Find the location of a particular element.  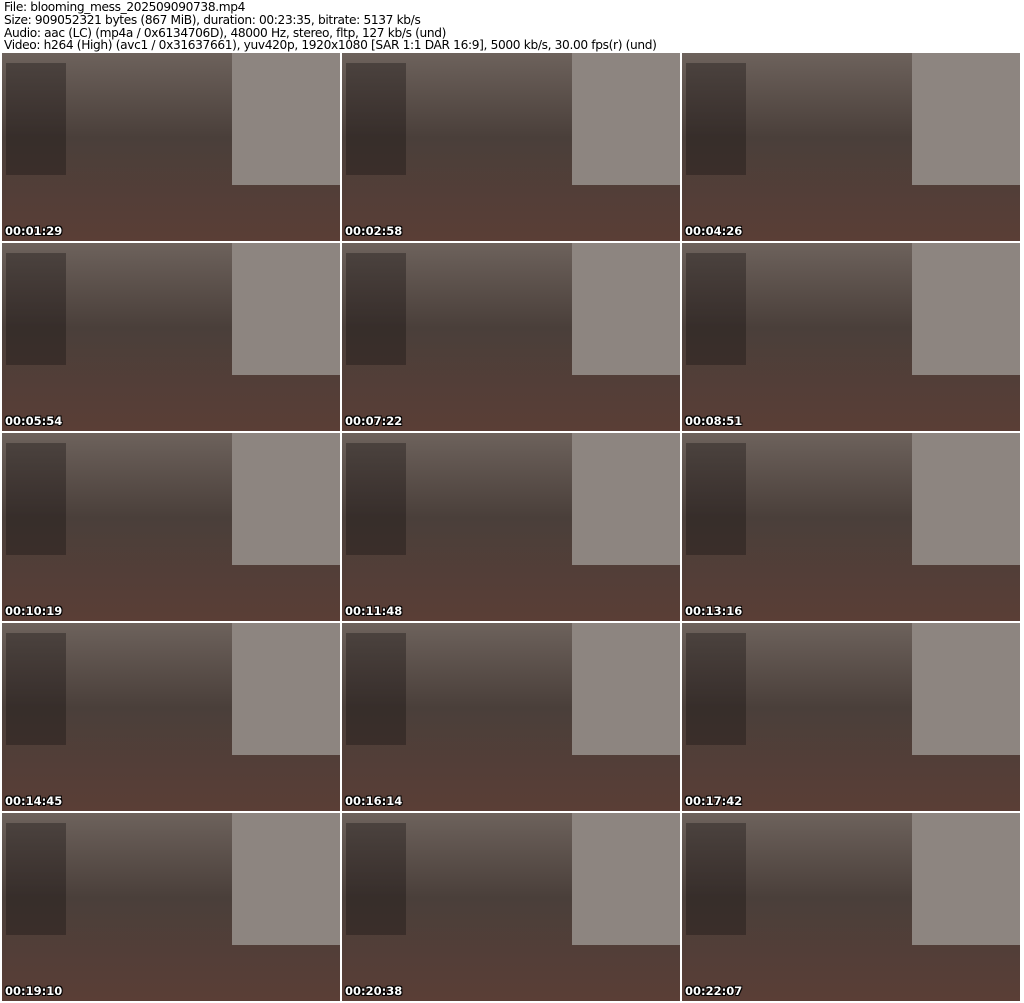

video-frame-thumbnail: 00:22:07 is located at coordinates (851, 907).